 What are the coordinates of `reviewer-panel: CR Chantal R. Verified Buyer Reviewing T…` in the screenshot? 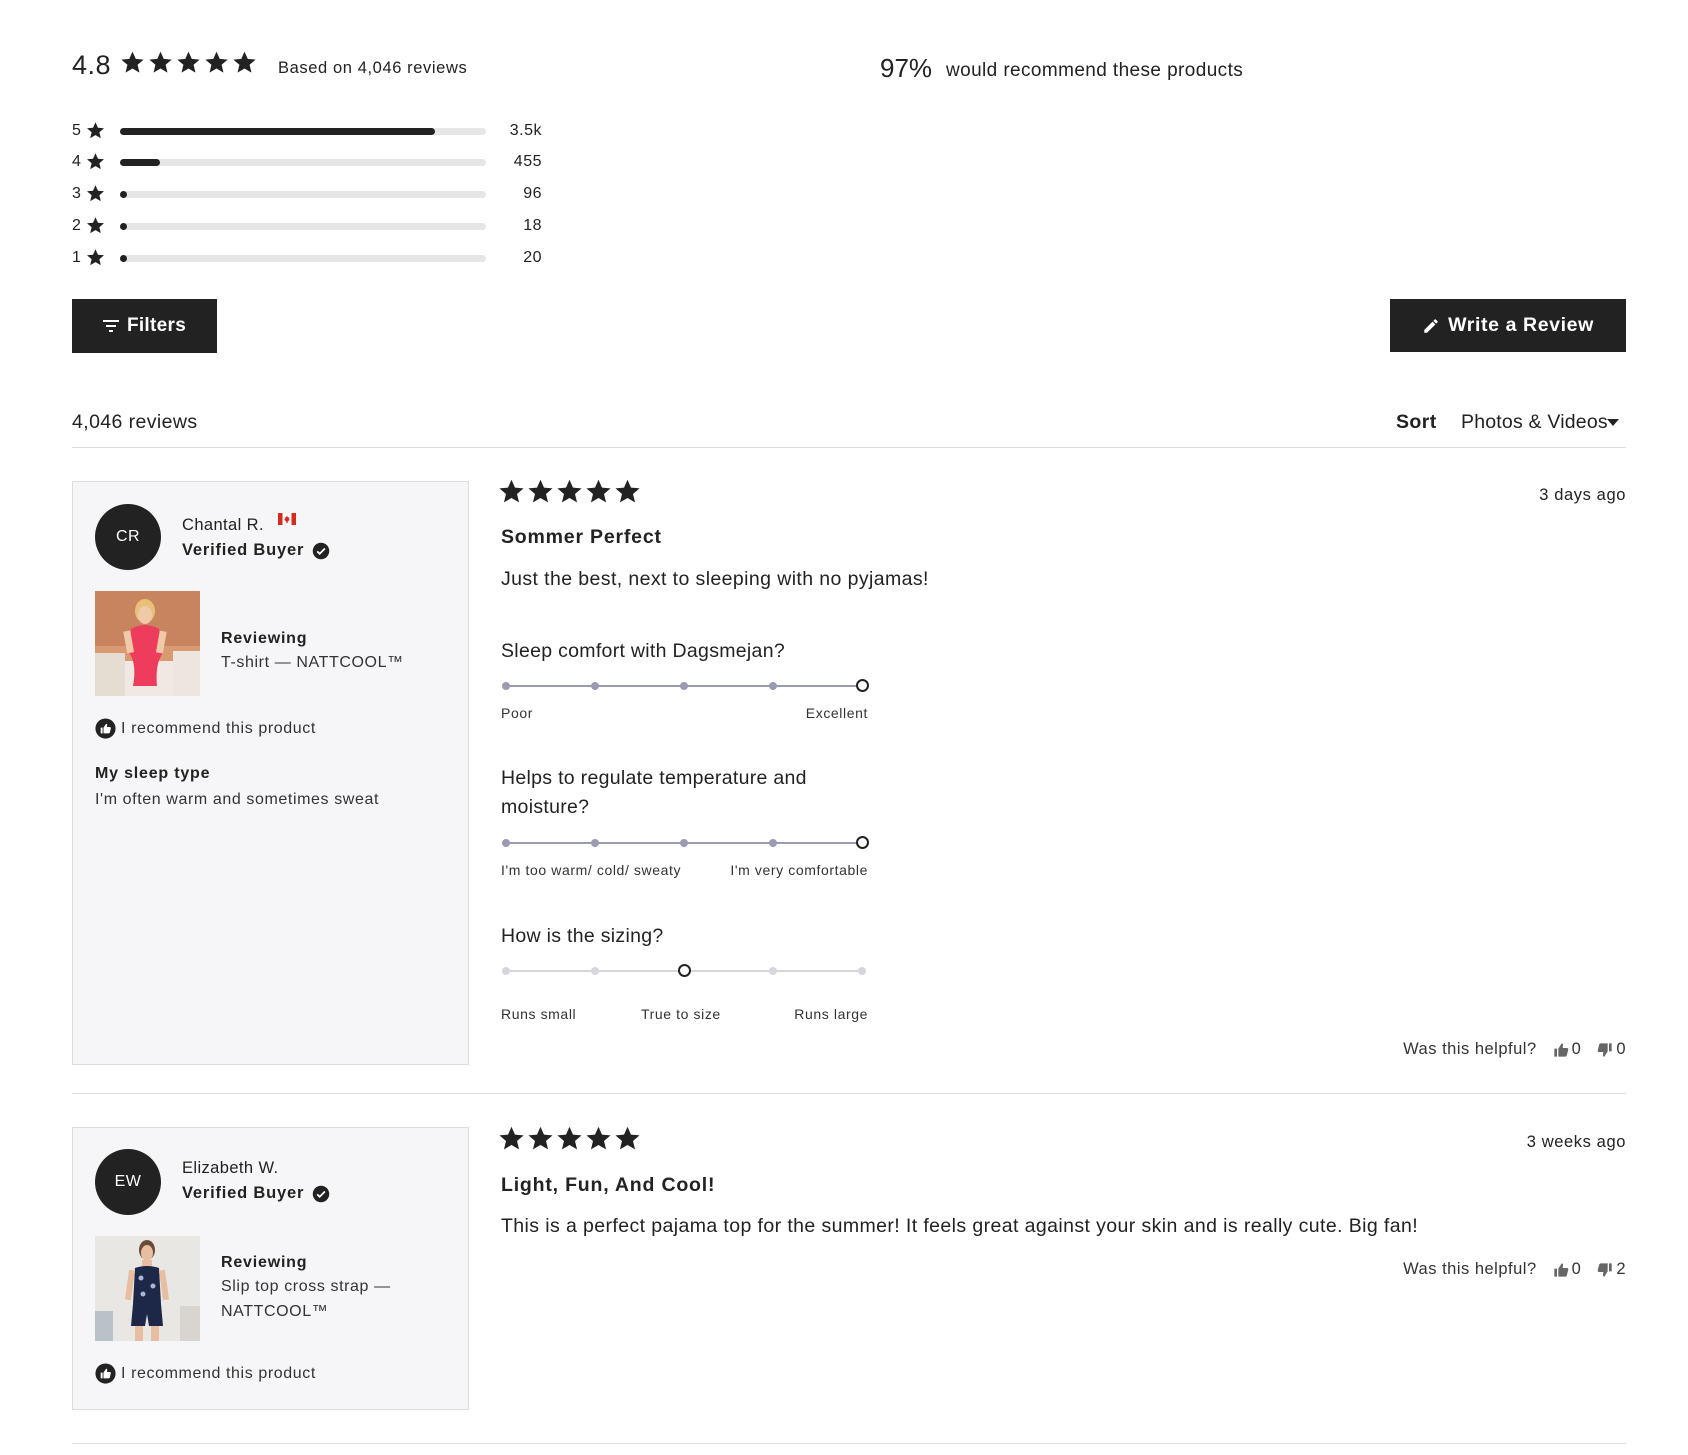 It's located at (270, 773).